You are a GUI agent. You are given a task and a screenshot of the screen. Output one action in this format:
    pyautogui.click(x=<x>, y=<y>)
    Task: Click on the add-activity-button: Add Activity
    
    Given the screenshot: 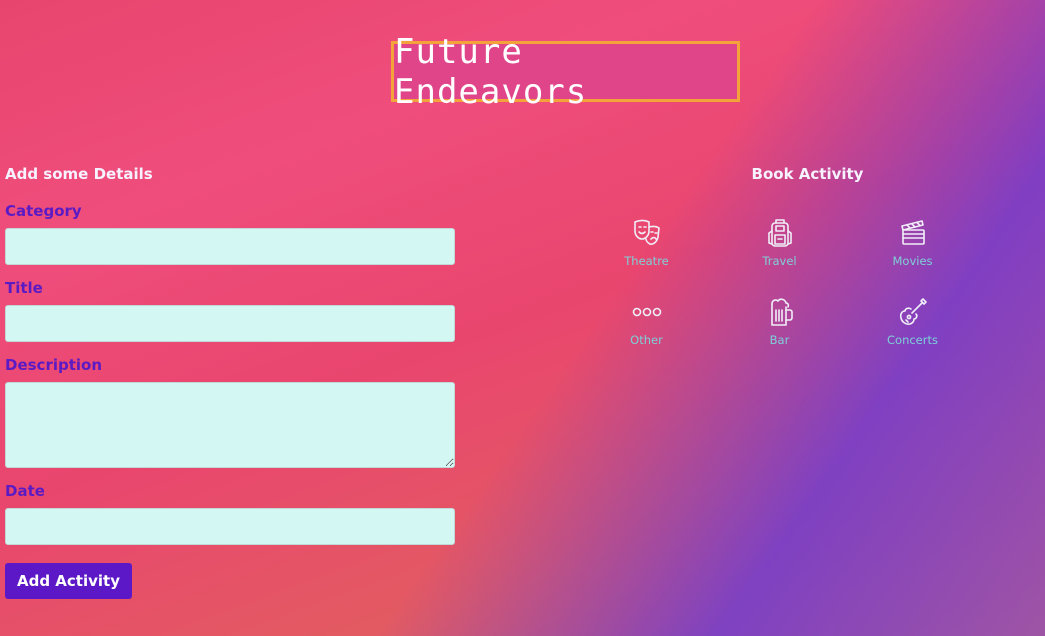 What is the action you would take?
    pyautogui.click(x=68, y=581)
    